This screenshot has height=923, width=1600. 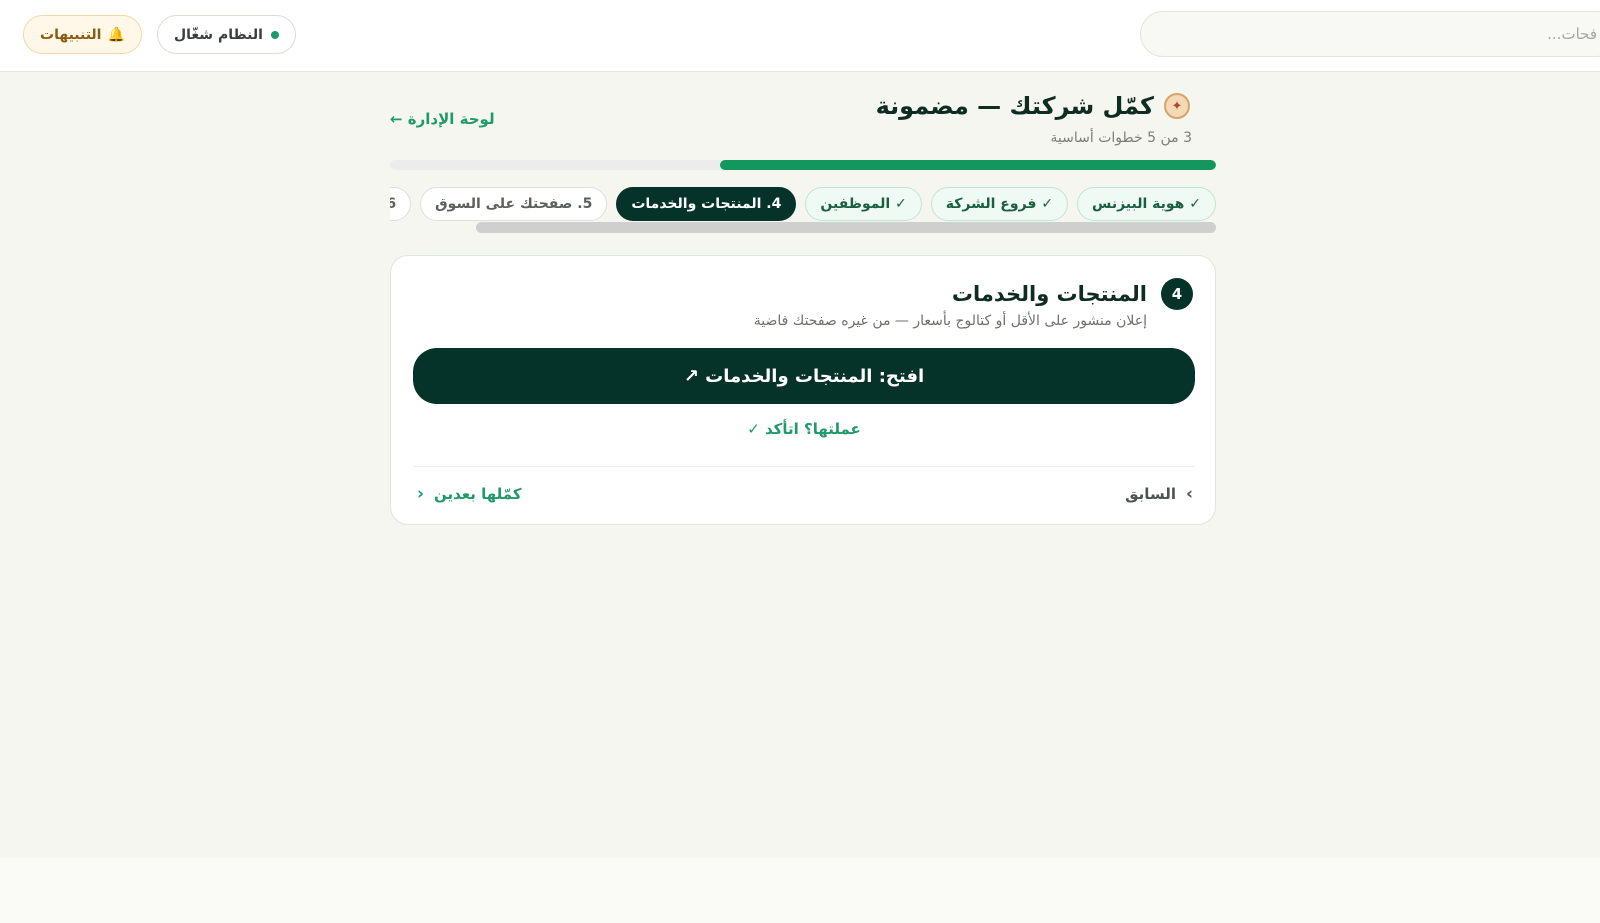 What do you see at coordinates (804, 429) in the screenshot?
I see `confirm-done-link: عملتها؟ اتأكد ✓` at bounding box center [804, 429].